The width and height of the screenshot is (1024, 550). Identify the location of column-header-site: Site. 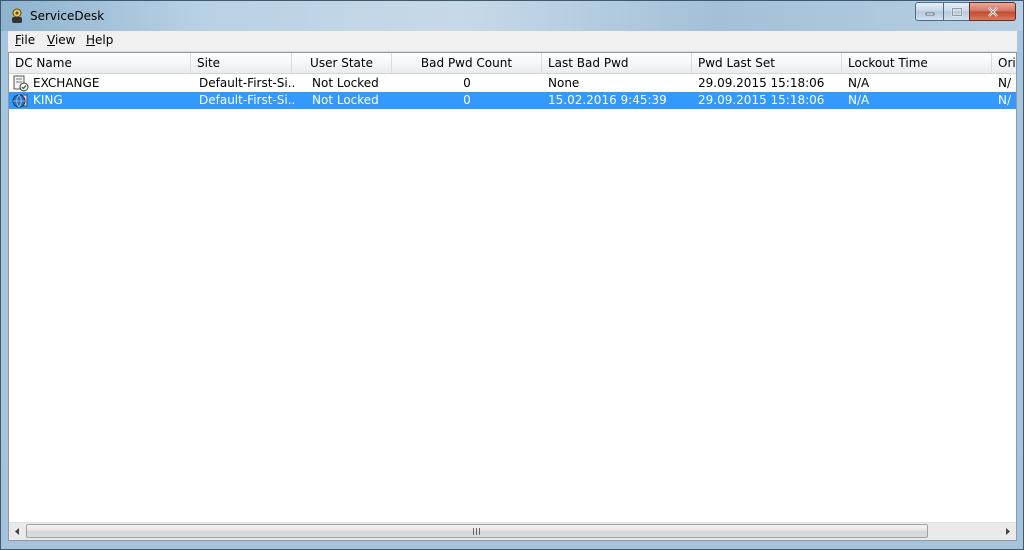
(241, 63).